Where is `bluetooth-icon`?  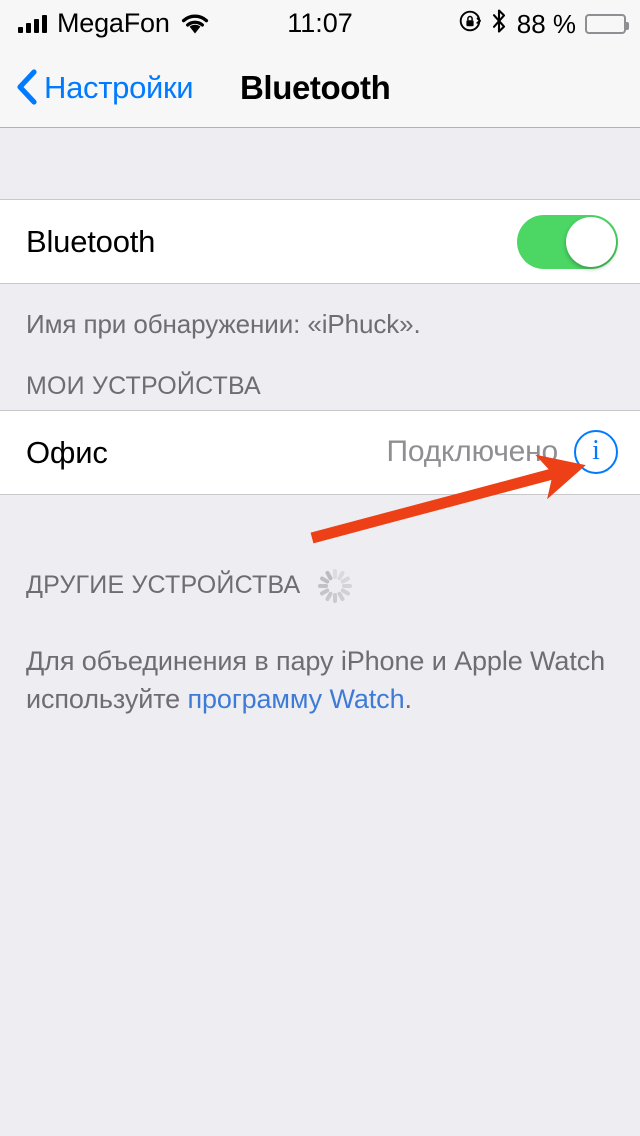
bluetooth-icon is located at coordinates (499, 23).